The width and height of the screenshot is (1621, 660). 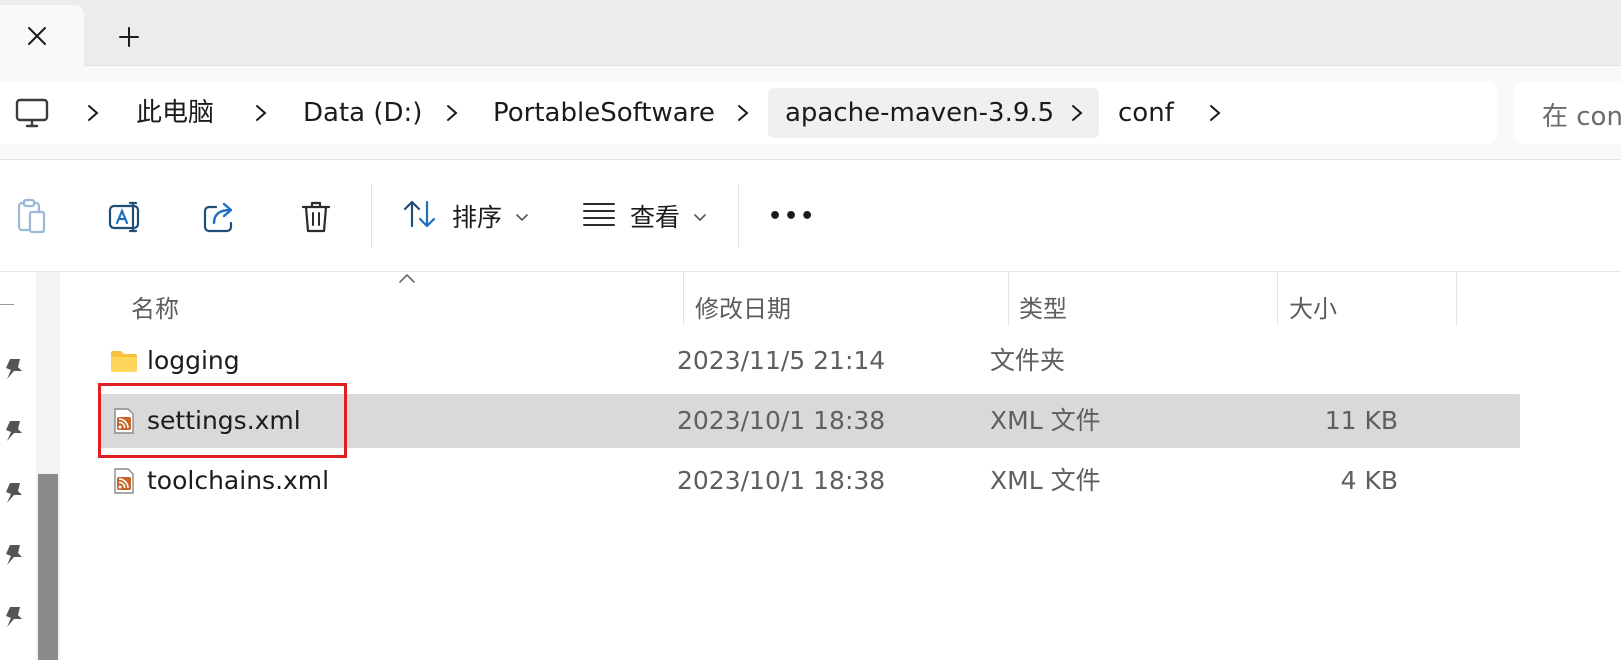 I want to click on more-icon: •••, so click(x=792, y=216).